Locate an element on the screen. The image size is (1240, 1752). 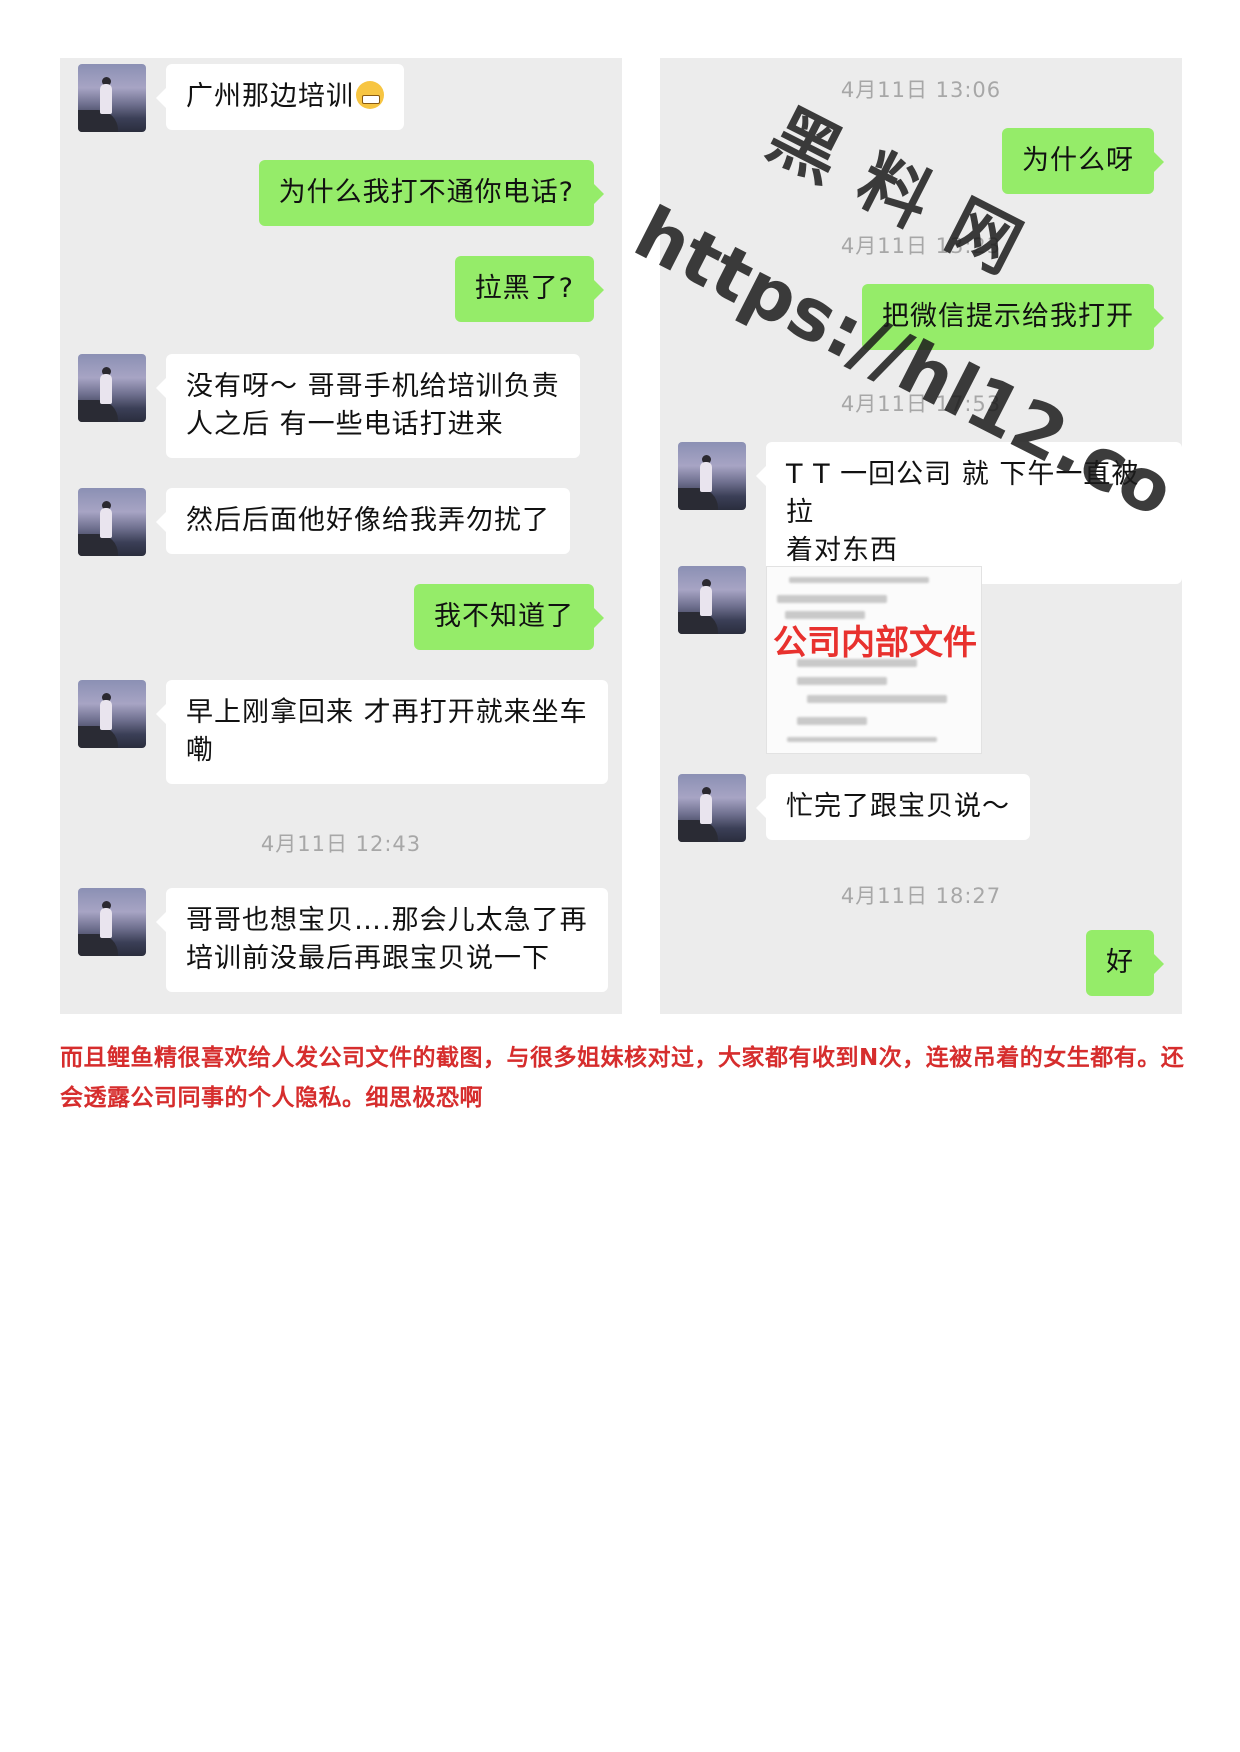
incoming-message: 广州那边培训 is located at coordinates (241, 98).